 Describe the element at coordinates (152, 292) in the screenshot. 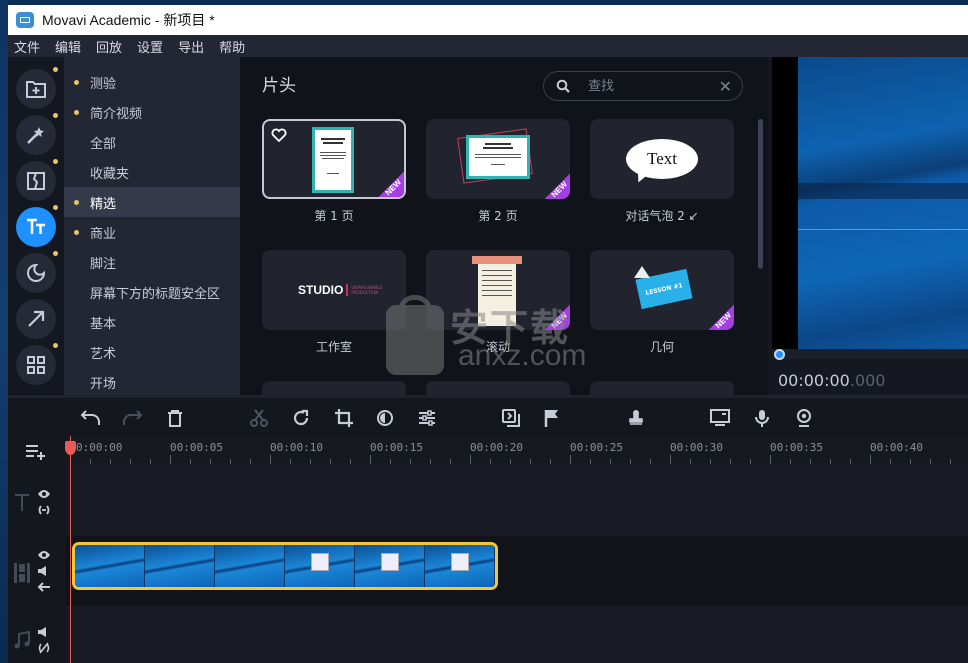

I see `category-item: 屏幕下方的标题安全区` at that location.